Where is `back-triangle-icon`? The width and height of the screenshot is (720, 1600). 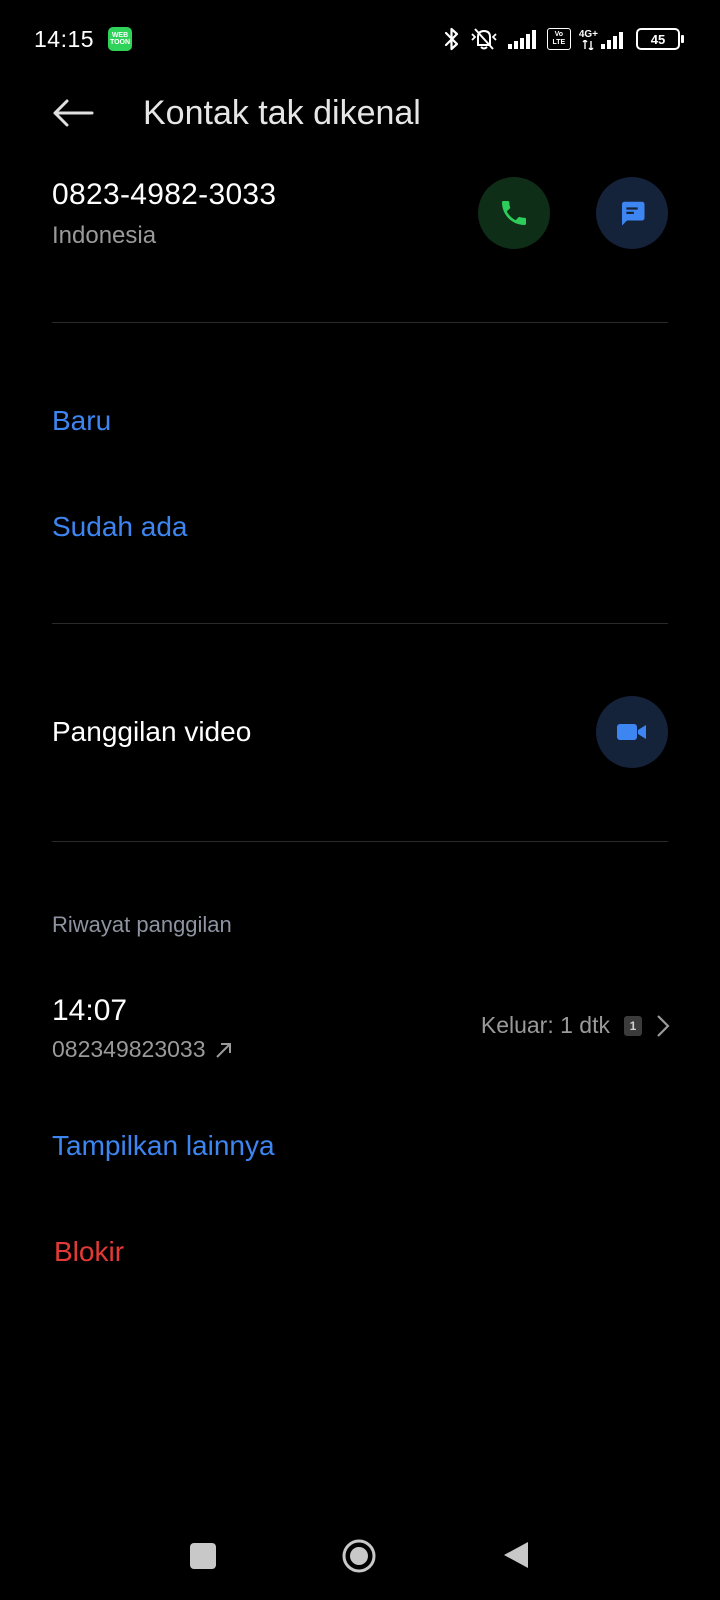 back-triangle-icon is located at coordinates (516, 1555).